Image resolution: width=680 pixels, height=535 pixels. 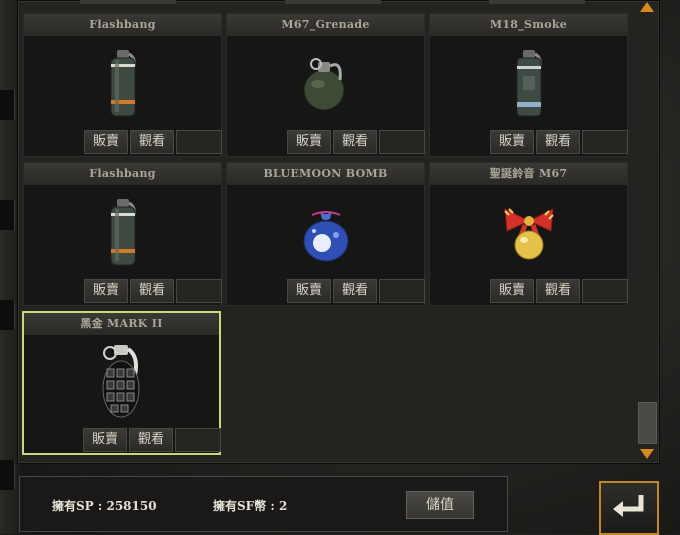 I want to click on inventory-scrollbar, so click(x=647, y=231).